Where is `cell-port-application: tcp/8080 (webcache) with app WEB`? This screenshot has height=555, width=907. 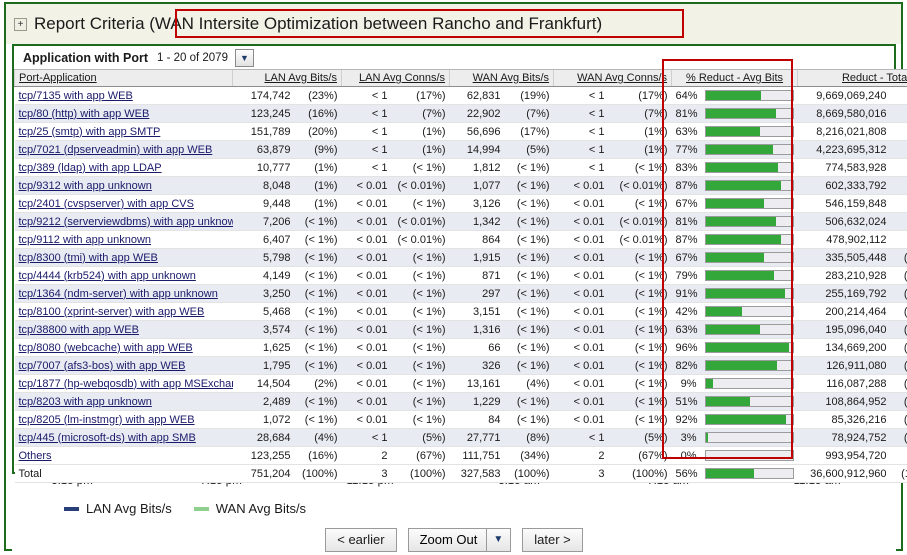
cell-port-application: tcp/8080 (webcache) with app WEB is located at coordinates (123, 347).